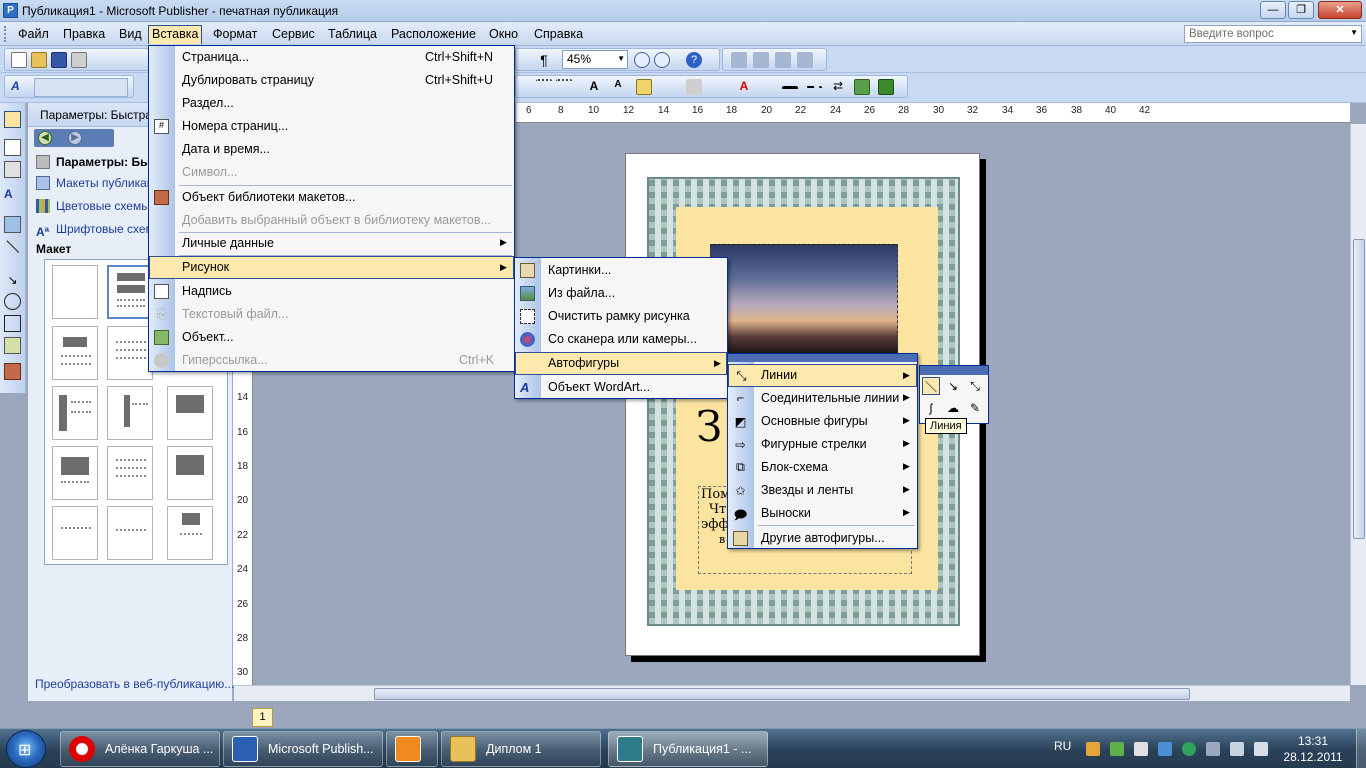 The width and height of the screenshot is (1366, 768). Describe the element at coordinates (39, 60) in the screenshot. I see `open-folder-icon` at that location.